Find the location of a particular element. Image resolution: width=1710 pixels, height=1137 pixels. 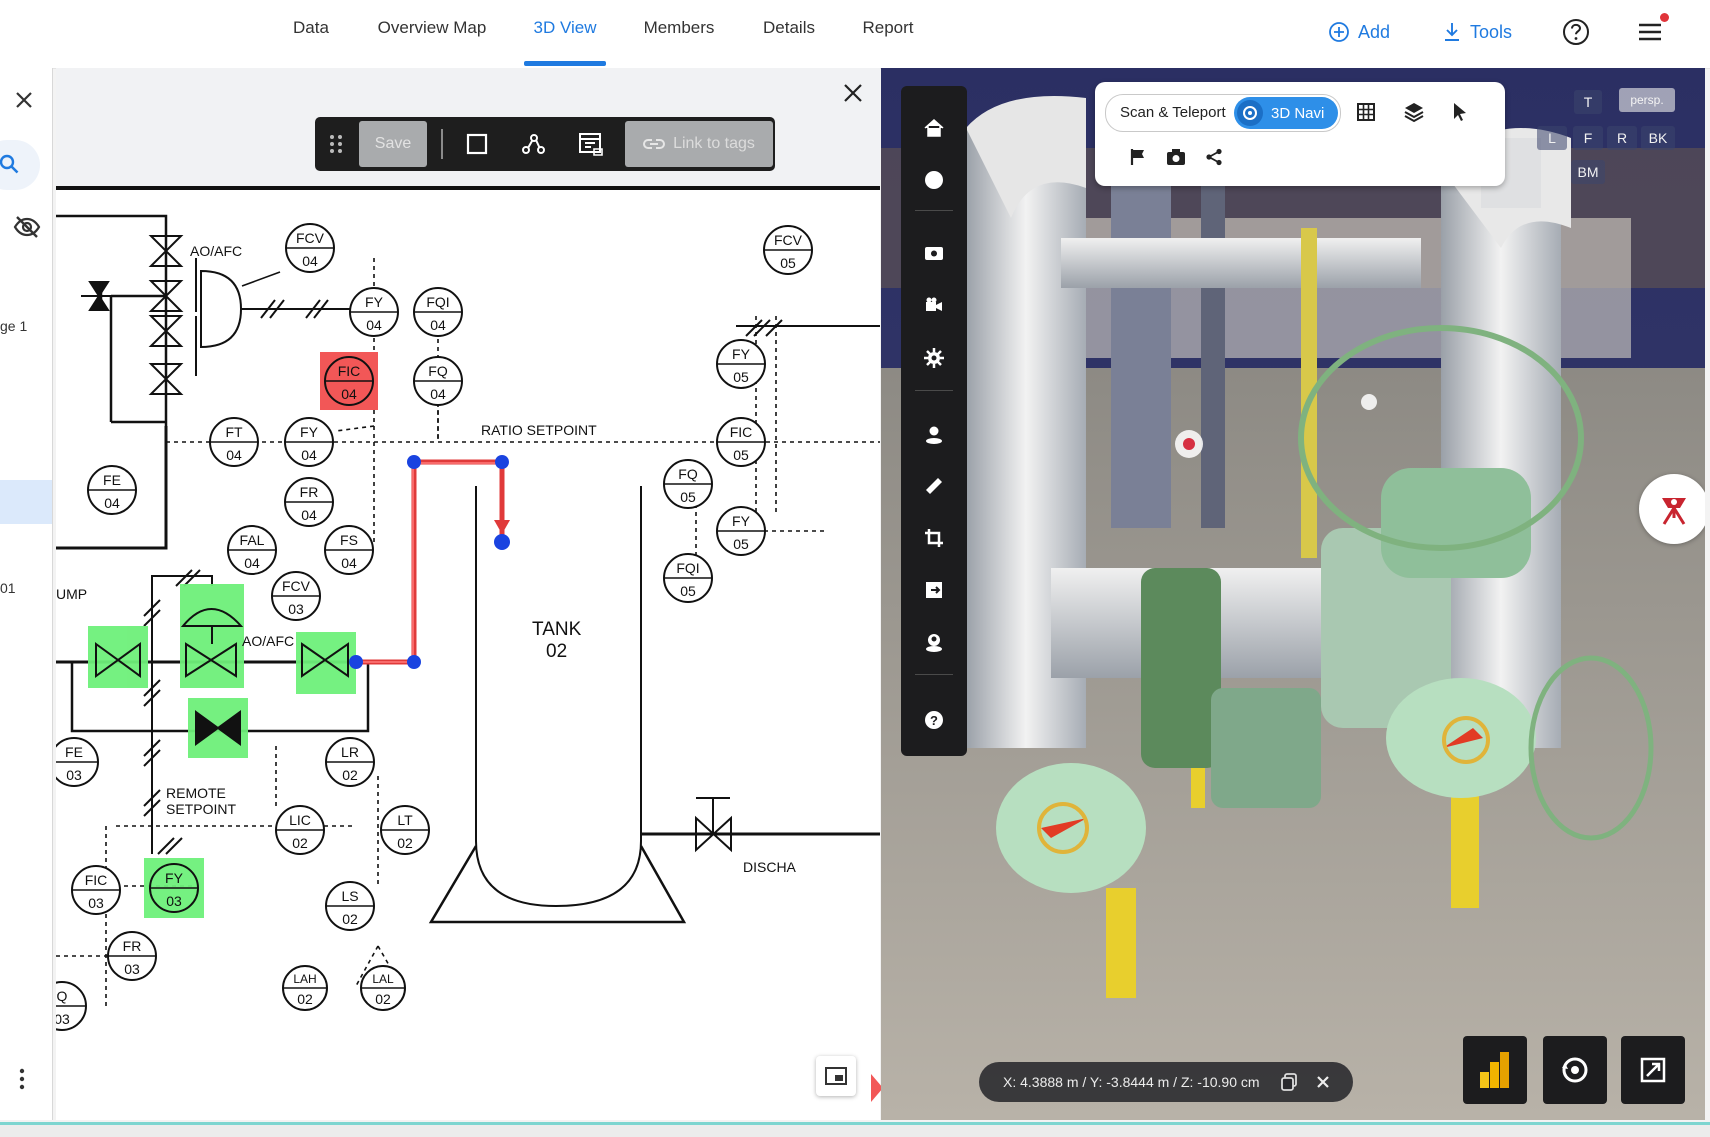

tools-button: Tools is located at coordinates (1477, 32).